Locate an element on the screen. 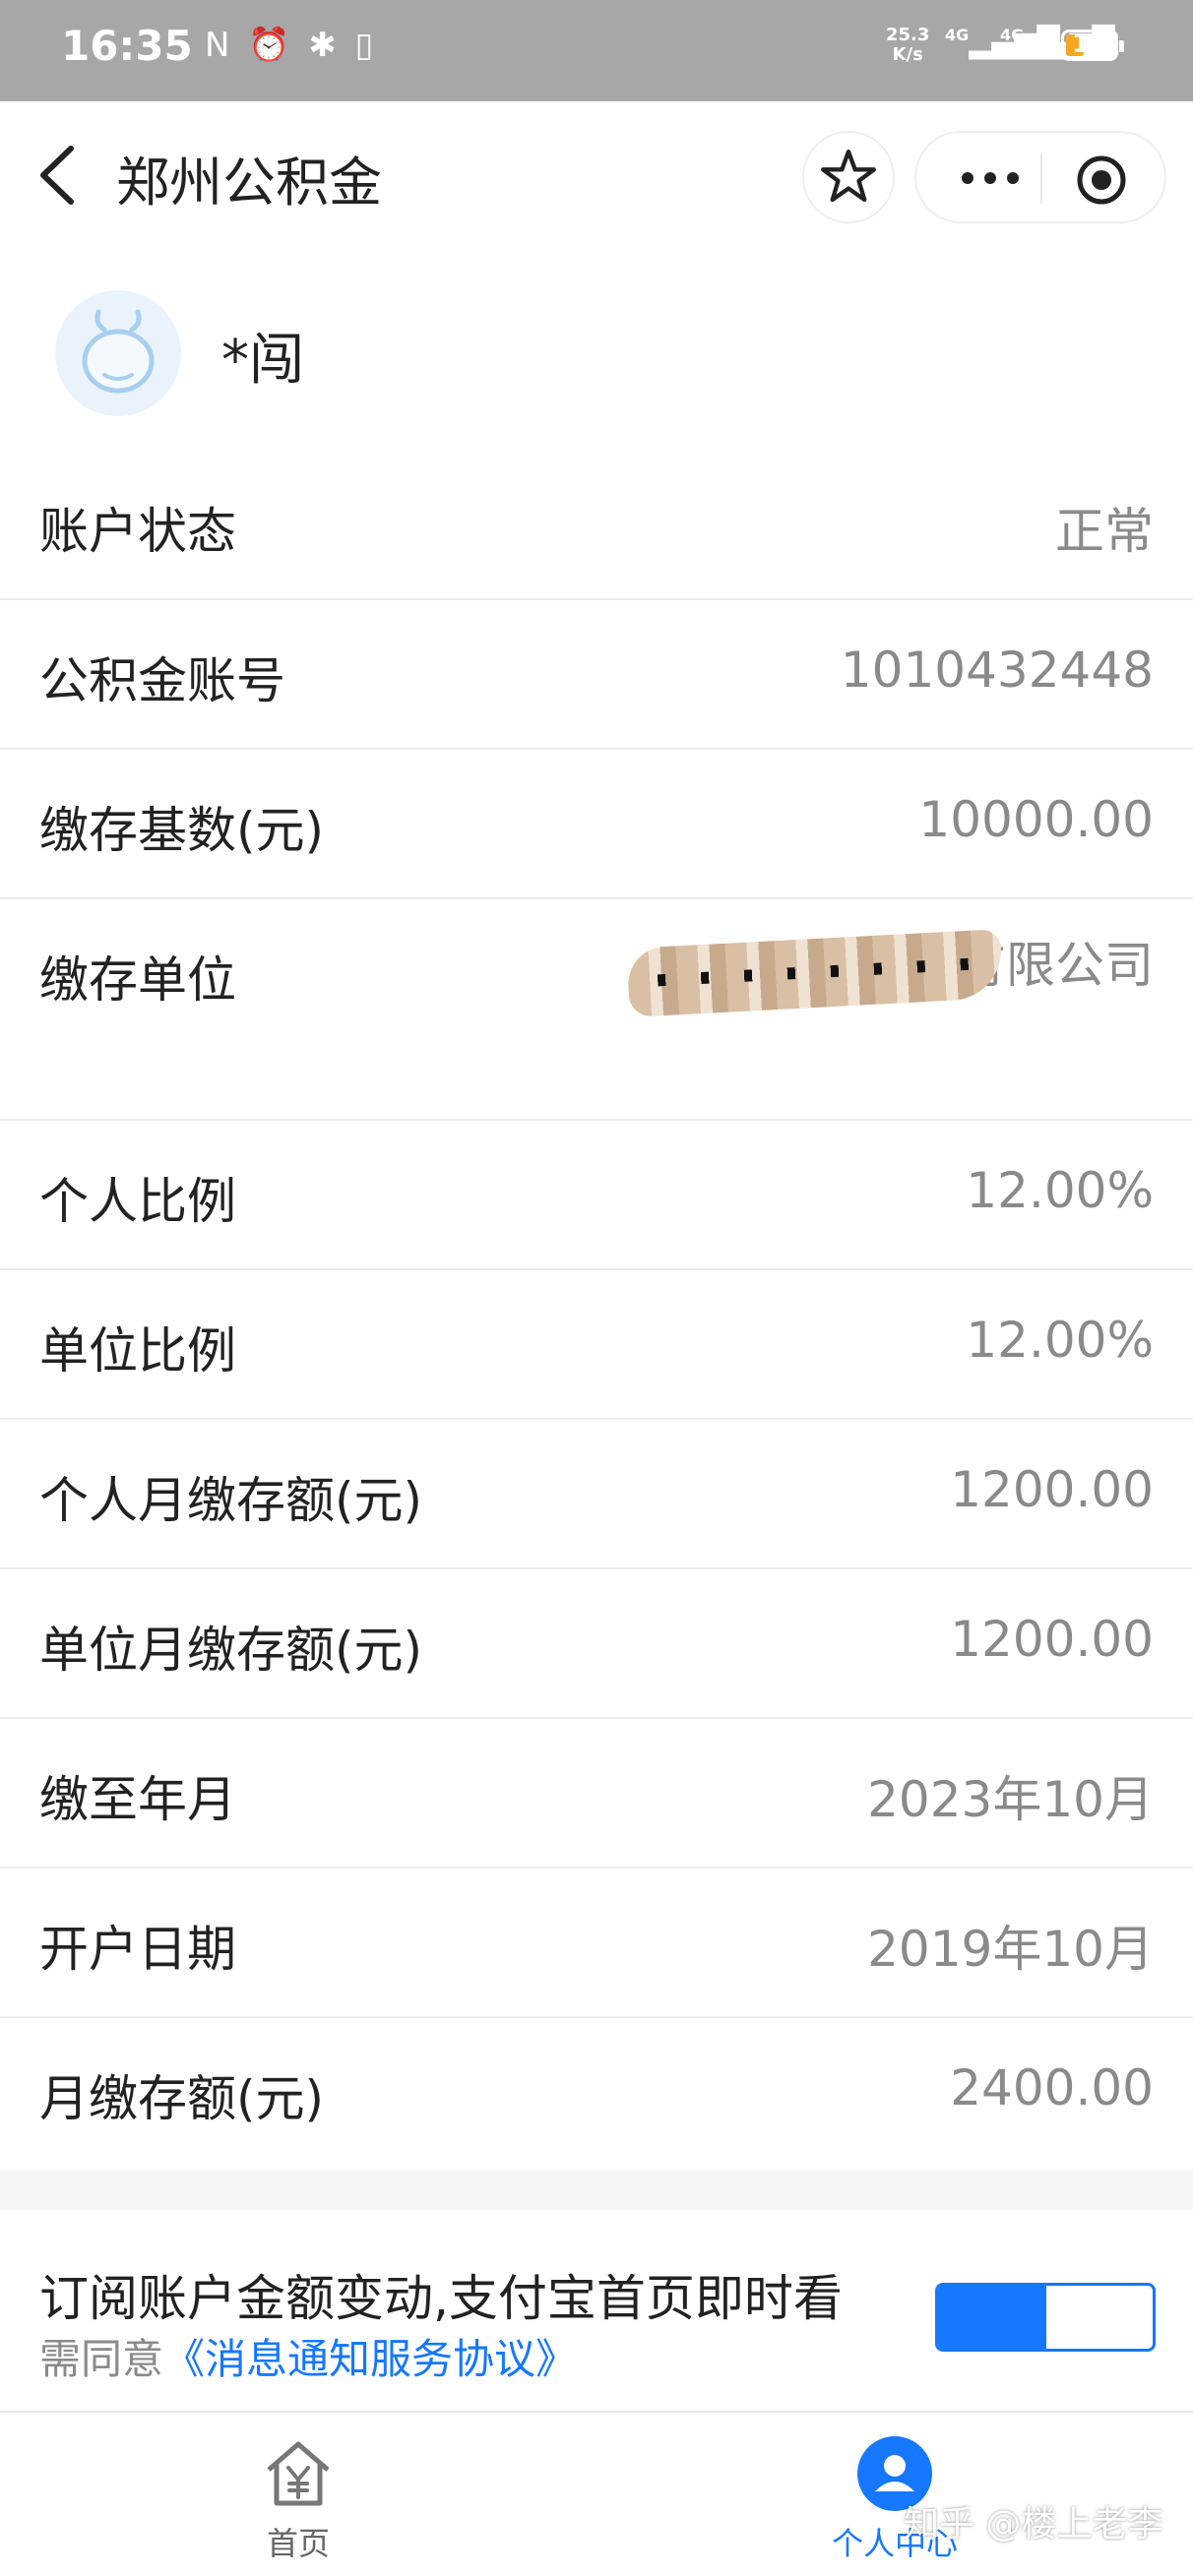 Image resolution: width=1193 pixels, height=2576 pixels. row-value: 2019年10月 is located at coordinates (1010, 1949).